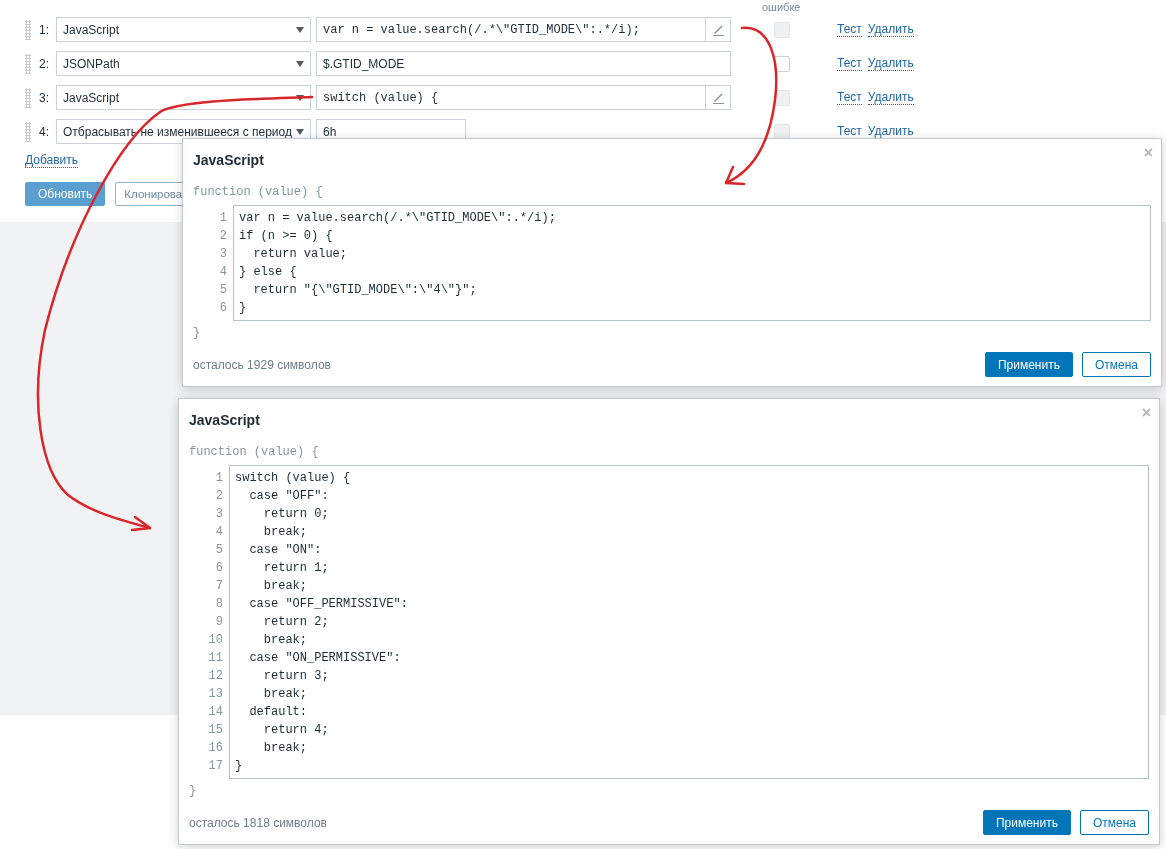 Image resolution: width=1166 pixels, height=849 pixels. What do you see at coordinates (258, 822) in the screenshot?
I see `remaining-count: осталось 1818 символов` at bounding box center [258, 822].